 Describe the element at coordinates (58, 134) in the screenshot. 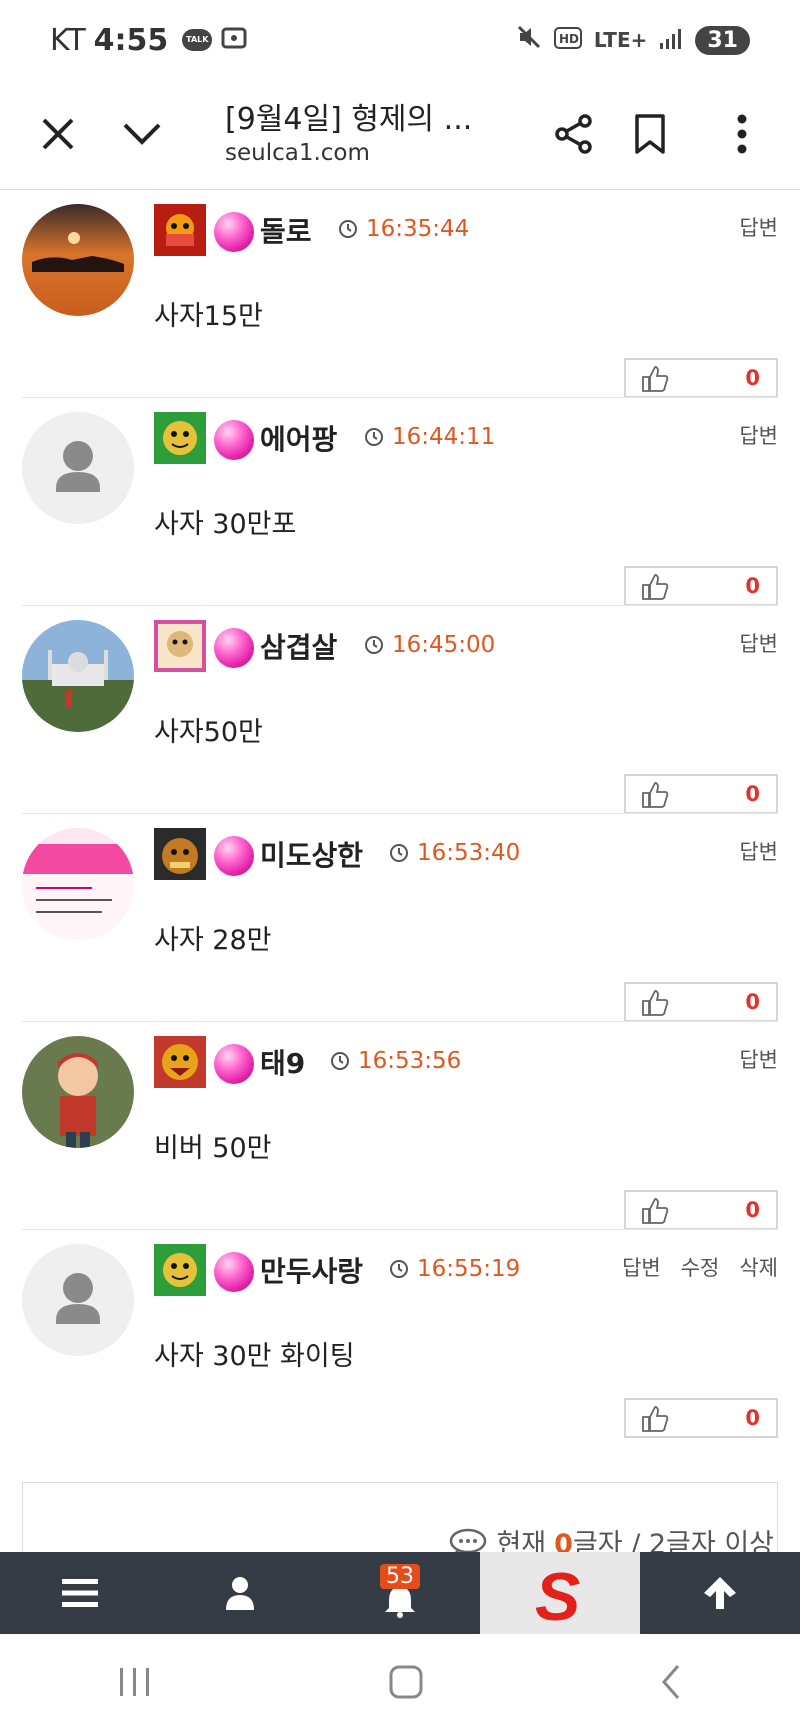

I see `close-icon` at that location.